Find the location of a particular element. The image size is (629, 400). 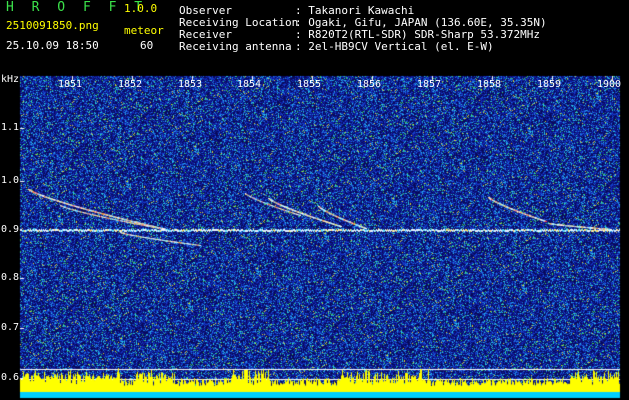

x-tick-label: 1853 is located at coordinates (190, 84).